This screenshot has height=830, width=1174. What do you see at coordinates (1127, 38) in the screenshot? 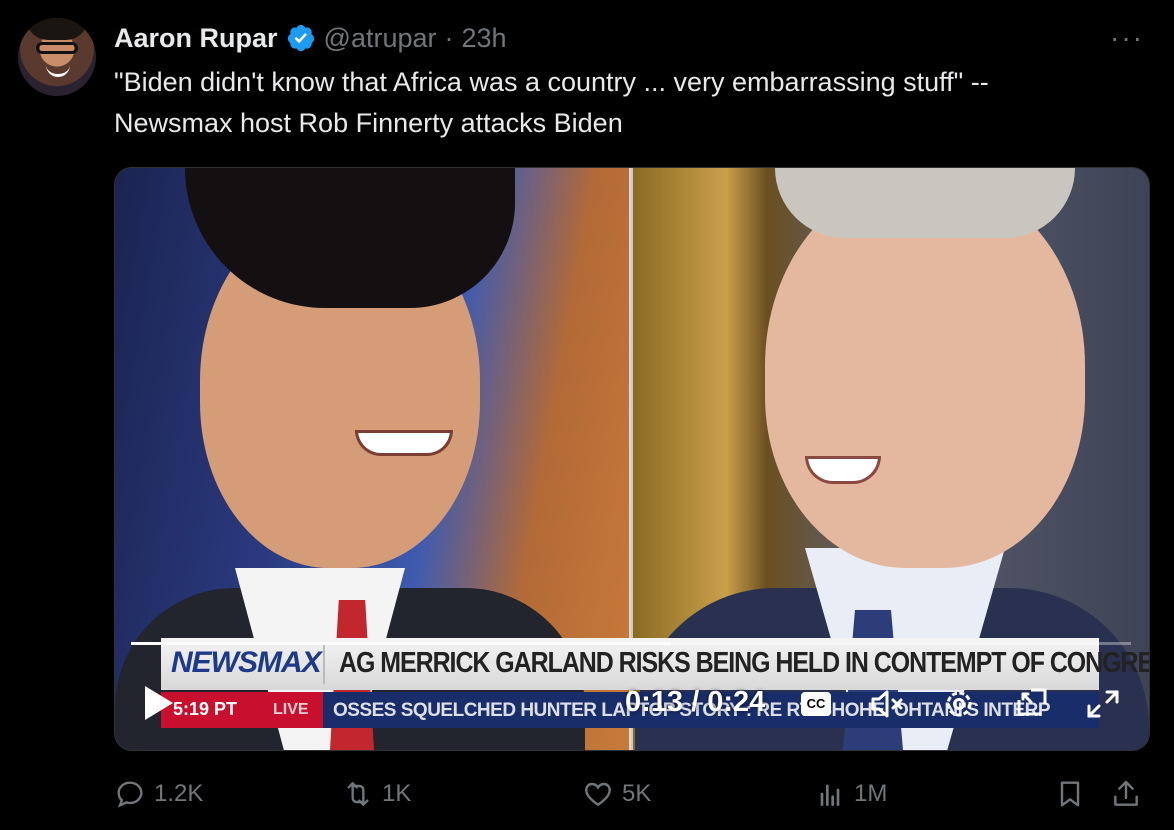
I see `more-options-icon: ···` at bounding box center [1127, 38].